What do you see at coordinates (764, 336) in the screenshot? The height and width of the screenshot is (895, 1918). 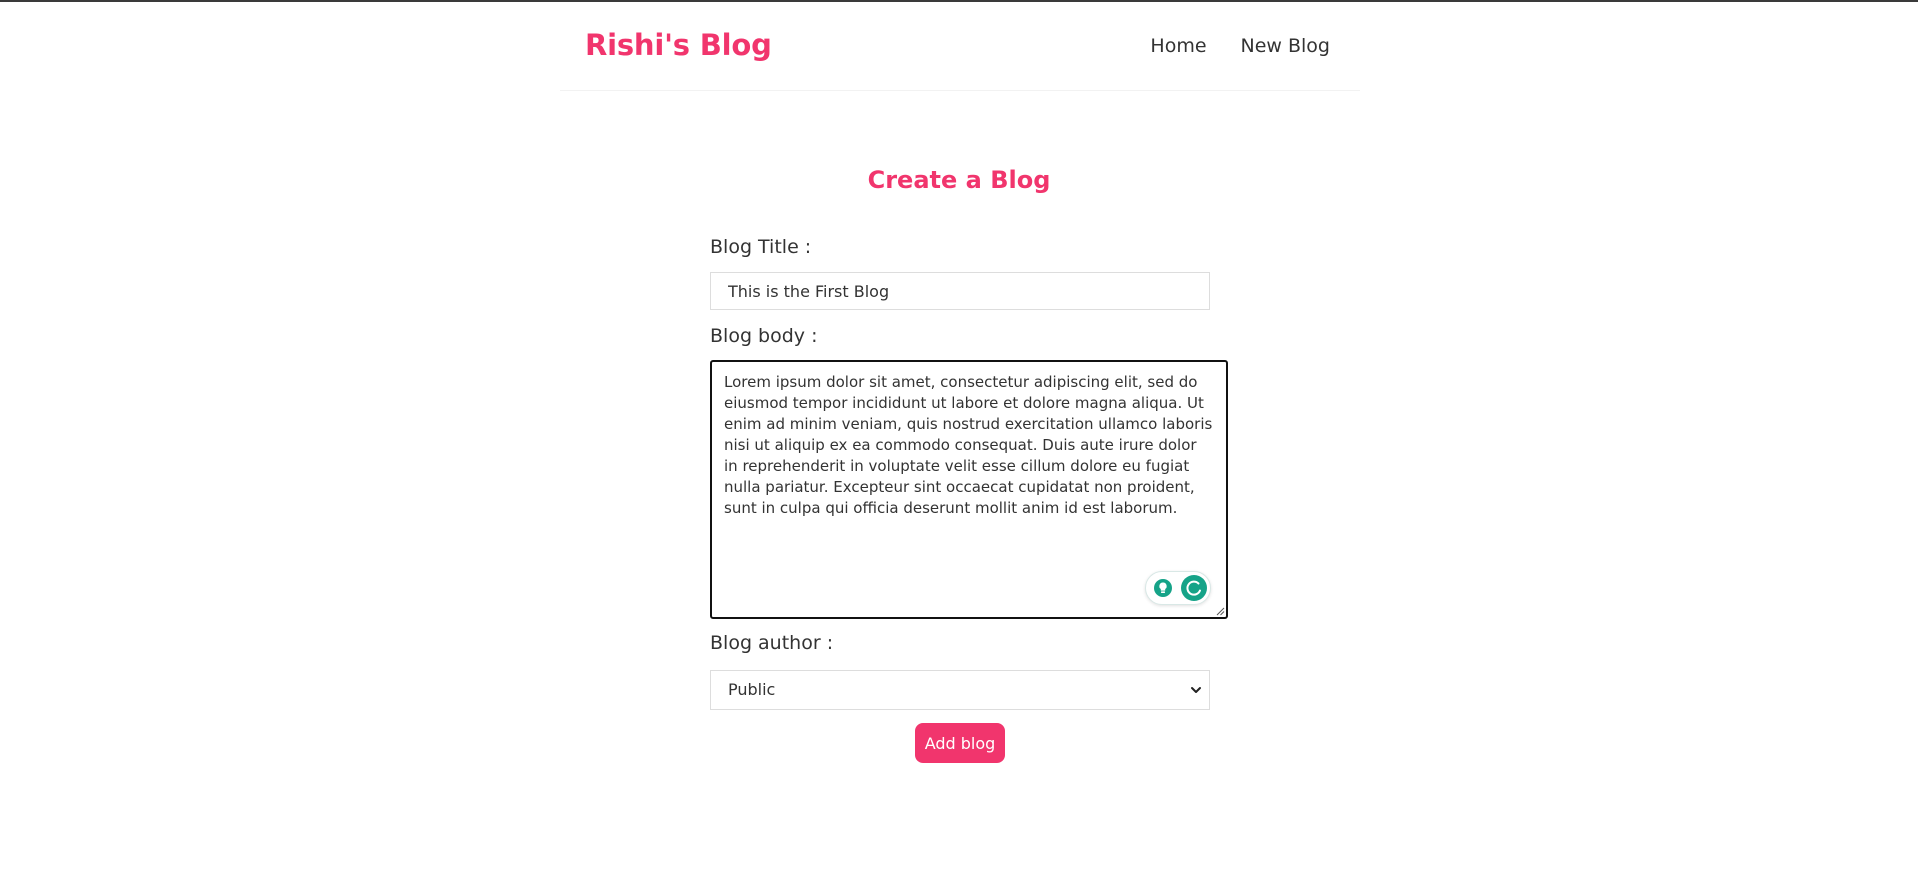 I see `blog-body-label: Blog body :` at bounding box center [764, 336].